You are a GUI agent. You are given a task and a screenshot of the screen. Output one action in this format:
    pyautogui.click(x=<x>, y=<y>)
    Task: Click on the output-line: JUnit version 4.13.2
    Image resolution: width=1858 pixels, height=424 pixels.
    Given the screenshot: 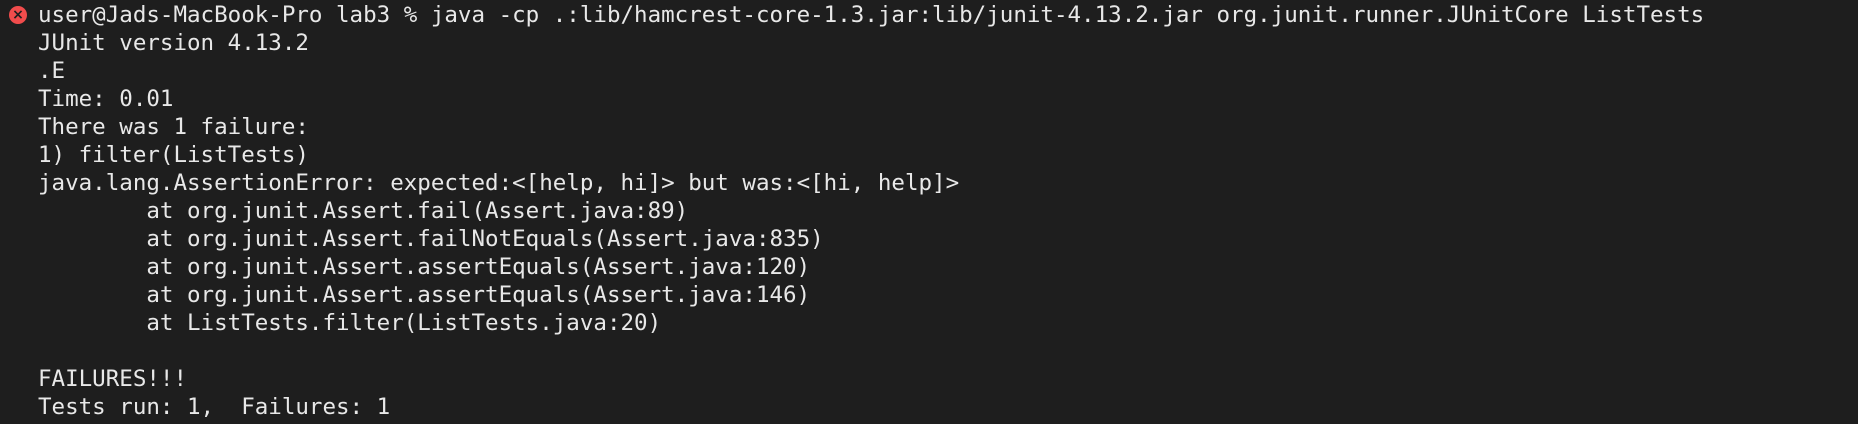 What is the action you would take?
    pyautogui.click(x=173, y=43)
    